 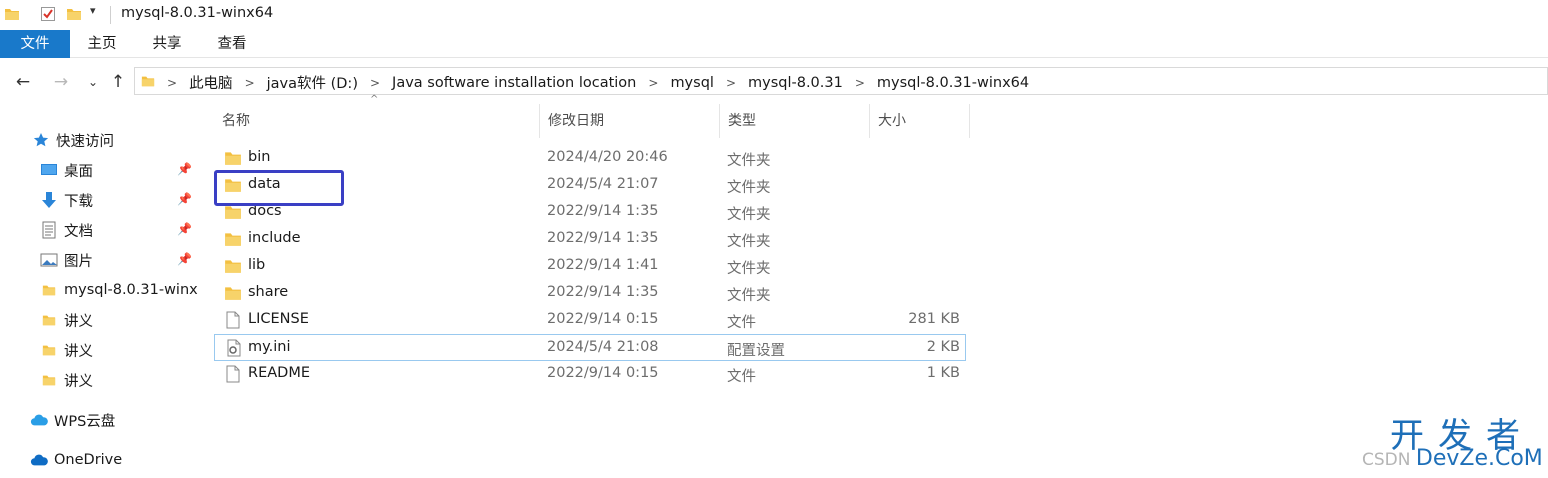 I want to click on title-bar: ▾ mysql-8.0.31-winx64, so click(x=774, y=15).